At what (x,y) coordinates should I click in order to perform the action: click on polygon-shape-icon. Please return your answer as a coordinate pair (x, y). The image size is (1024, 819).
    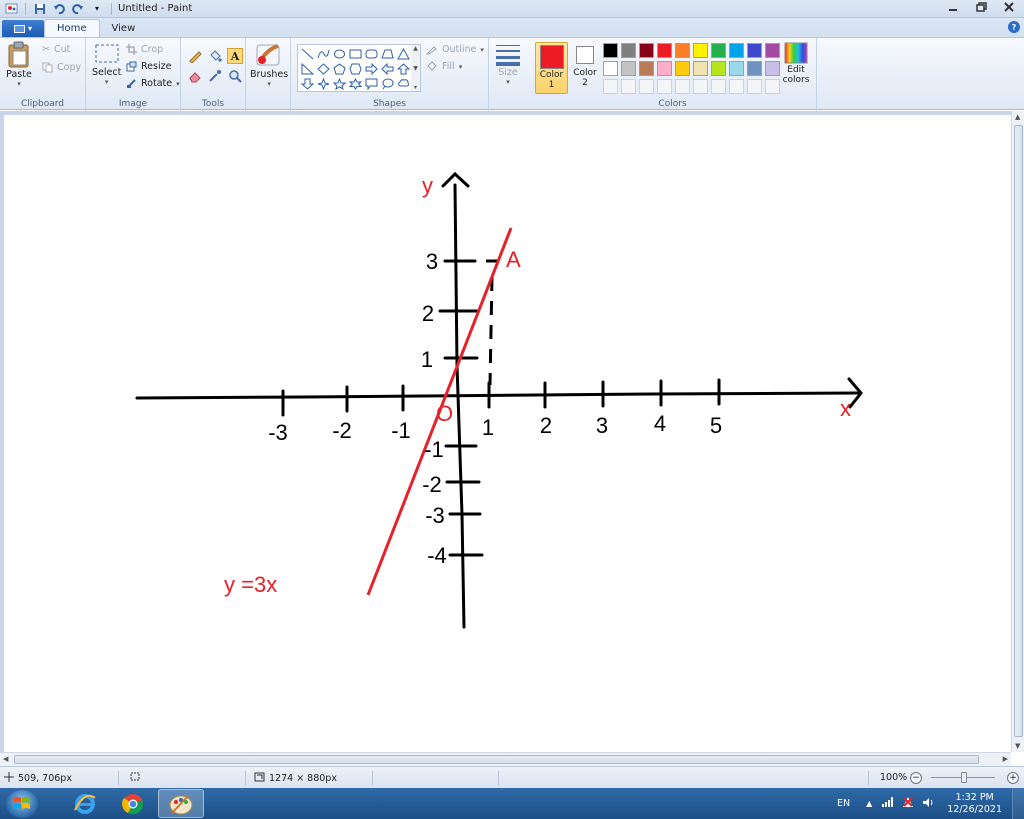
    Looking at the image, I should click on (387, 53).